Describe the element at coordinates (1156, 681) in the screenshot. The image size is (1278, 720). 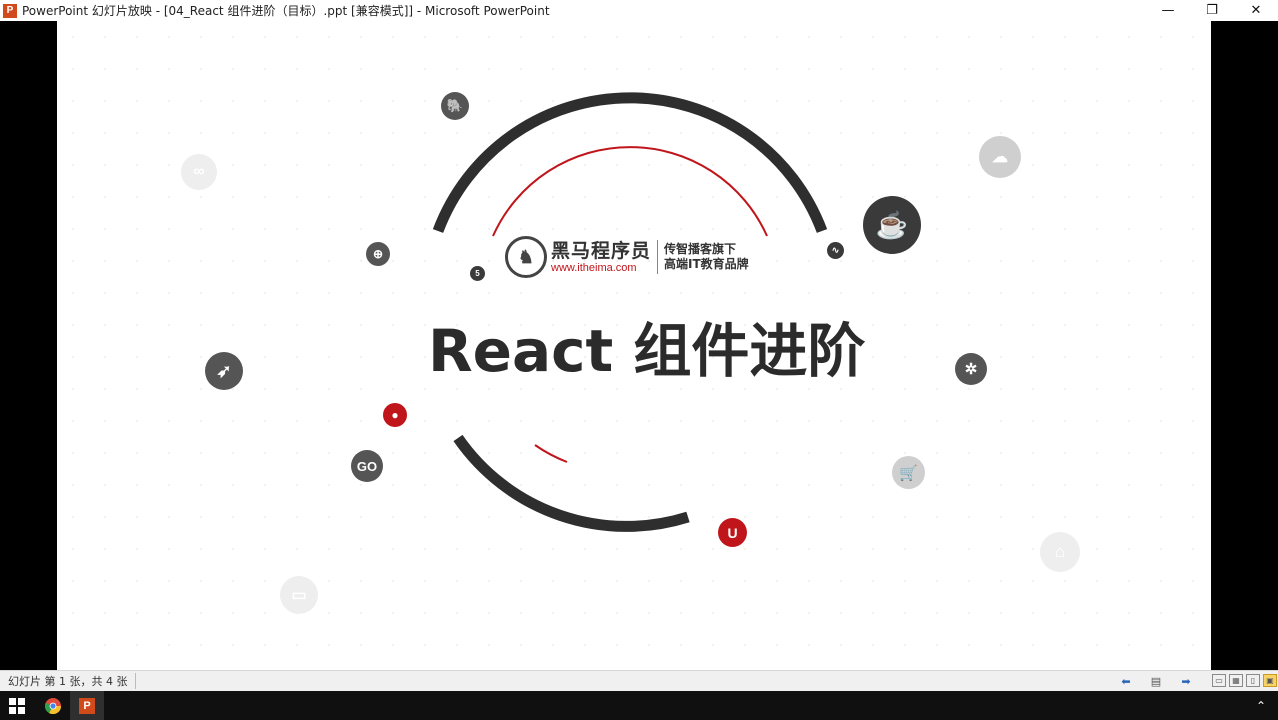
I see `notes-icon: ▤` at that location.